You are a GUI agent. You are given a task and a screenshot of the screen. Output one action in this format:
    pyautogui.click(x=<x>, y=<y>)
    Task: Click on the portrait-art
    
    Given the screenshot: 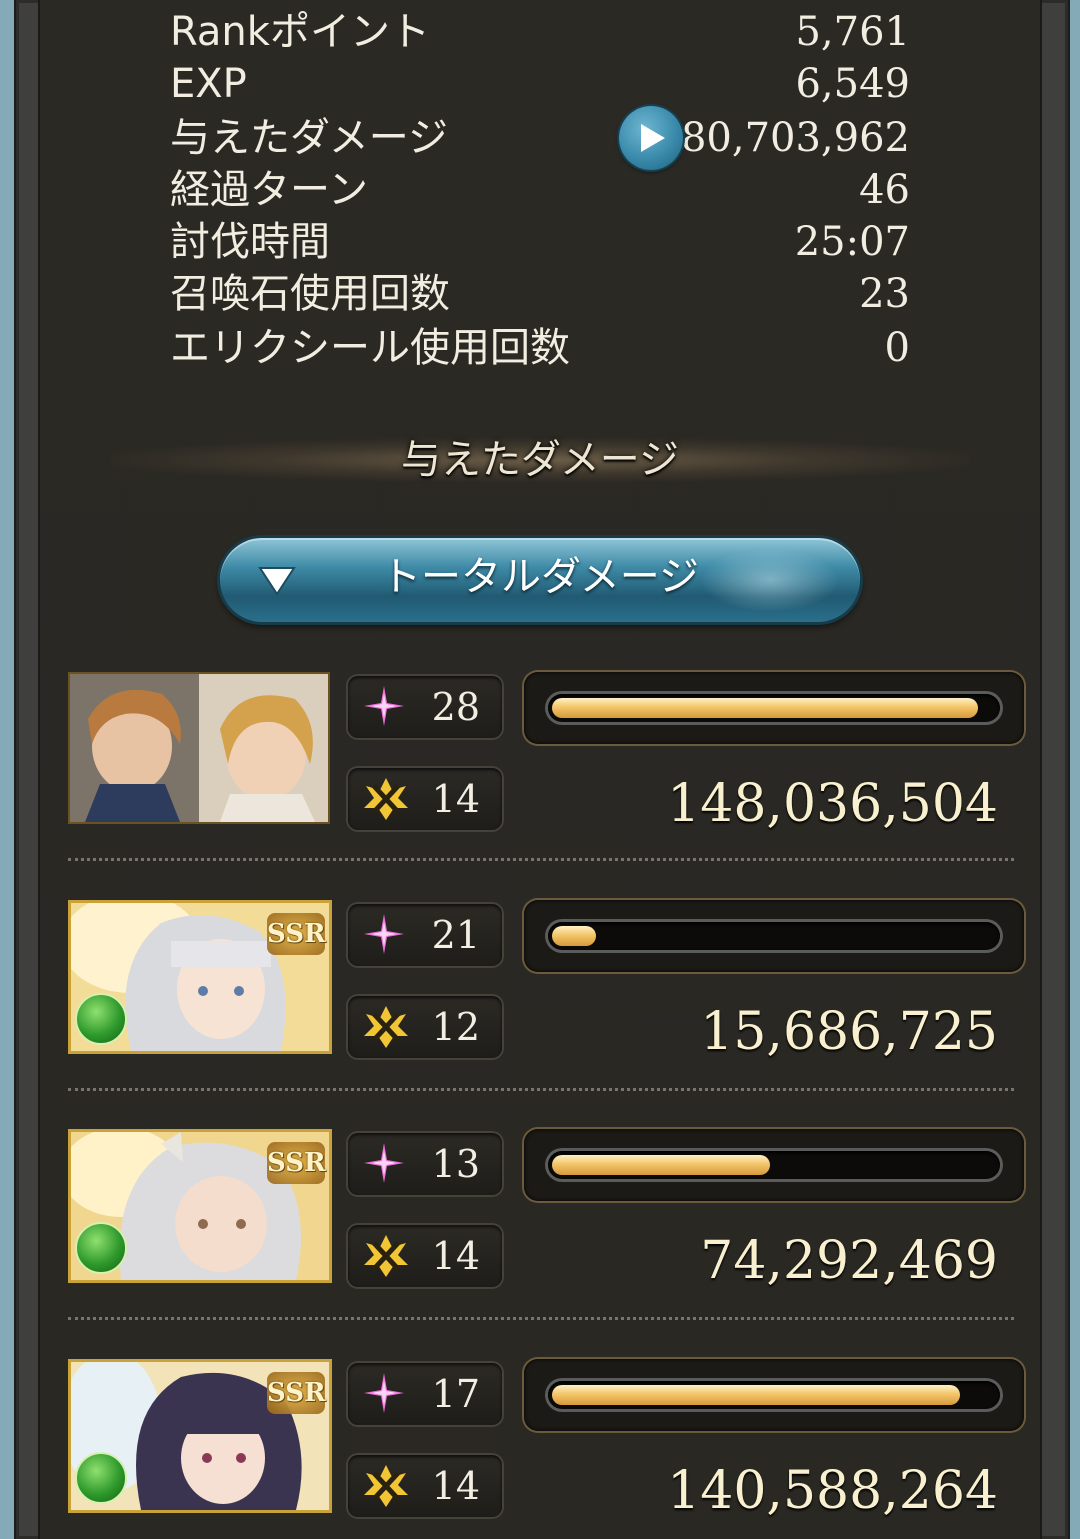 What is the action you would take?
    pyautogui.click(x=199, y=748)
    